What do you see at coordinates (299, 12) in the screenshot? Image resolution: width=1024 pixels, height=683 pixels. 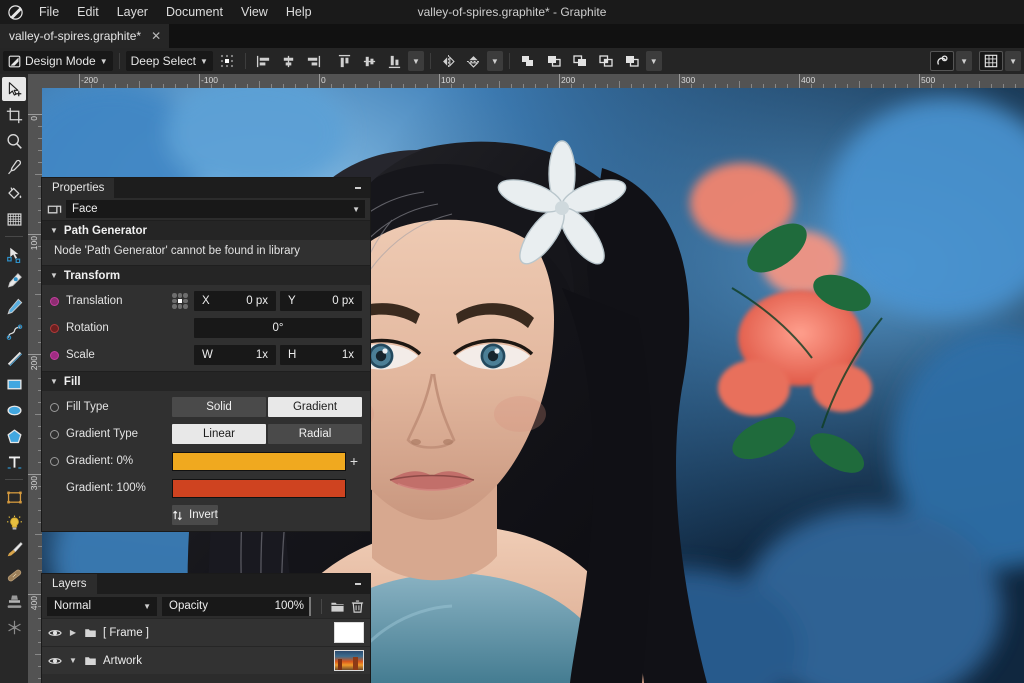 I see `menu-item-help: Help` at bounding box center [299, 12].